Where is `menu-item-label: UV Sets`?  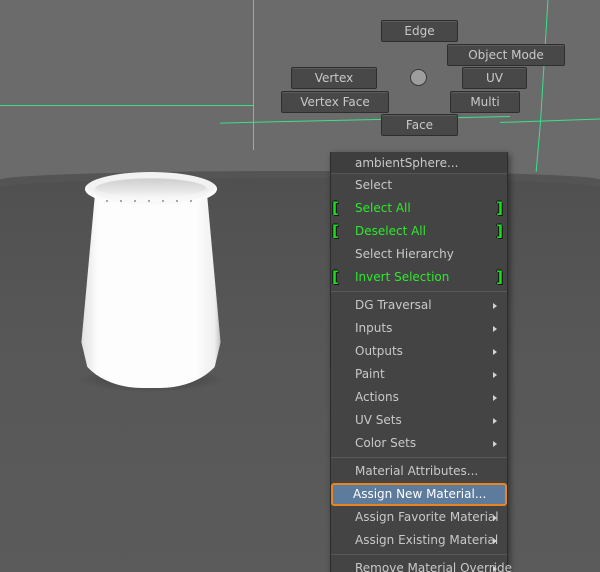 menu-item-label: UV Sets is located at coordinates (378, 420).